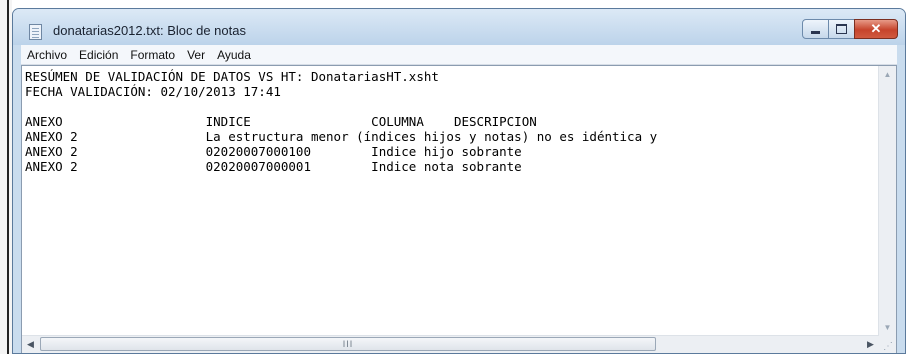  What do you see at coordinates (153, 91) in the screenshot?
I see `text-line: FECHA VALIDACIÓN: 02/10/2013 17:41` at bounding box center [153, 91].